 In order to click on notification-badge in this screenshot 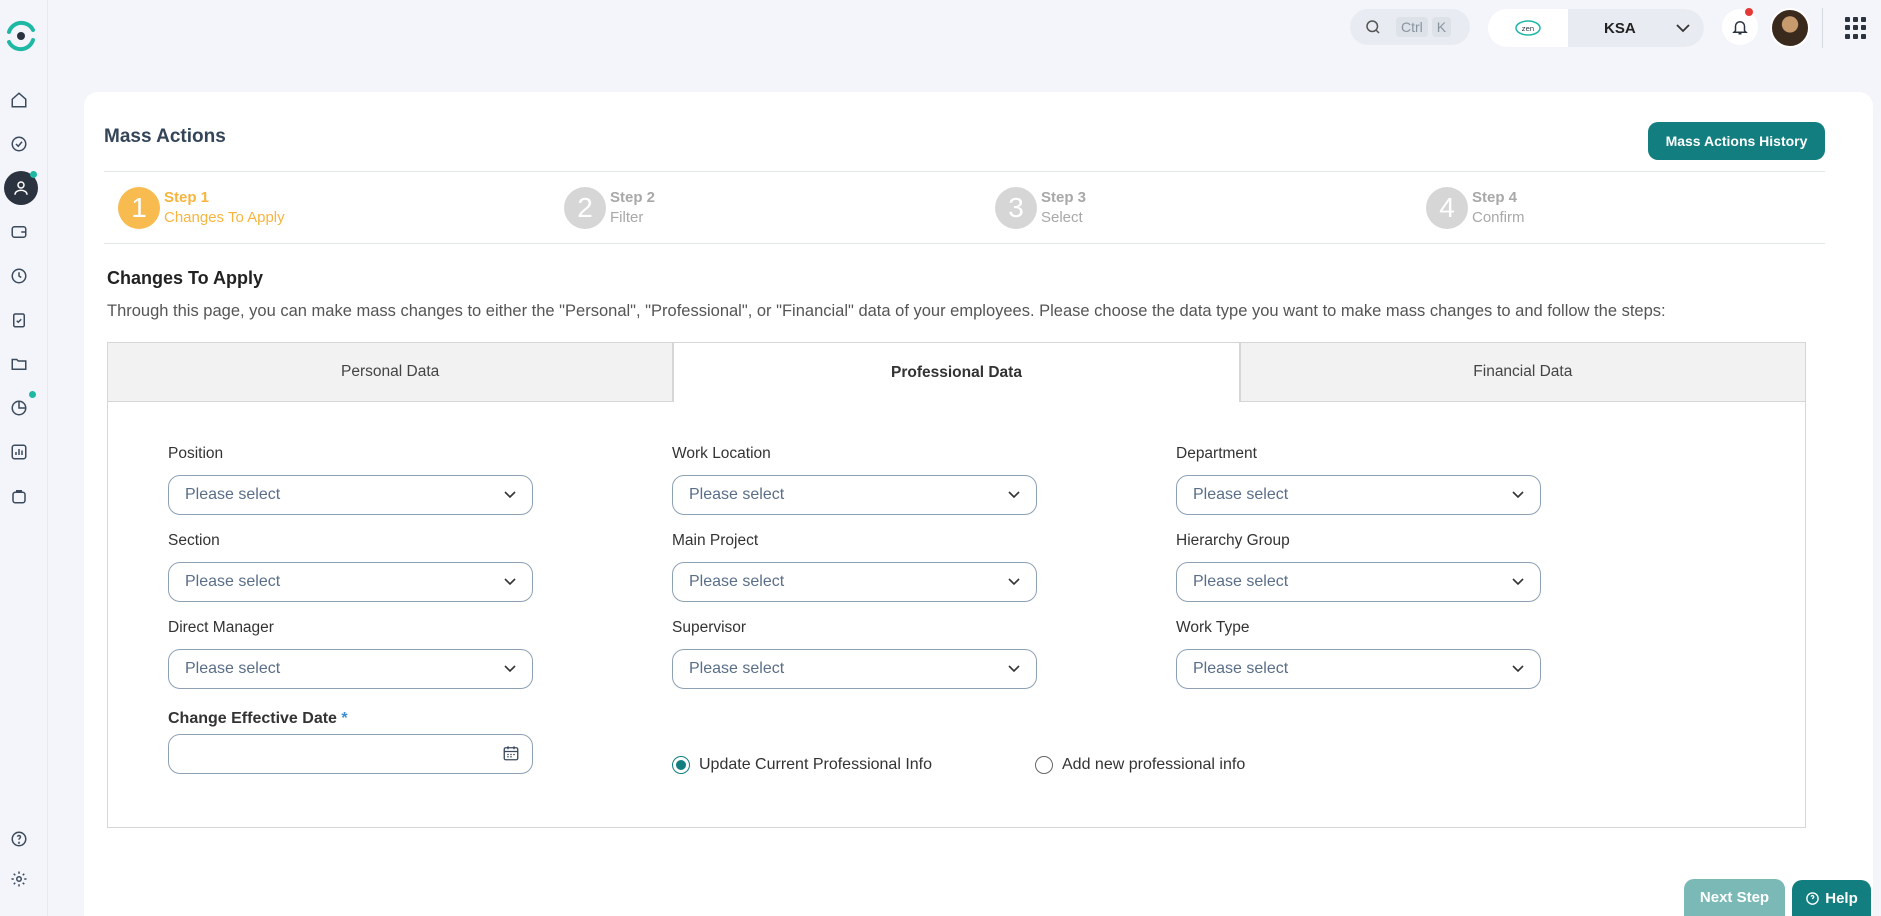, I will do `click(1749, 12)`.